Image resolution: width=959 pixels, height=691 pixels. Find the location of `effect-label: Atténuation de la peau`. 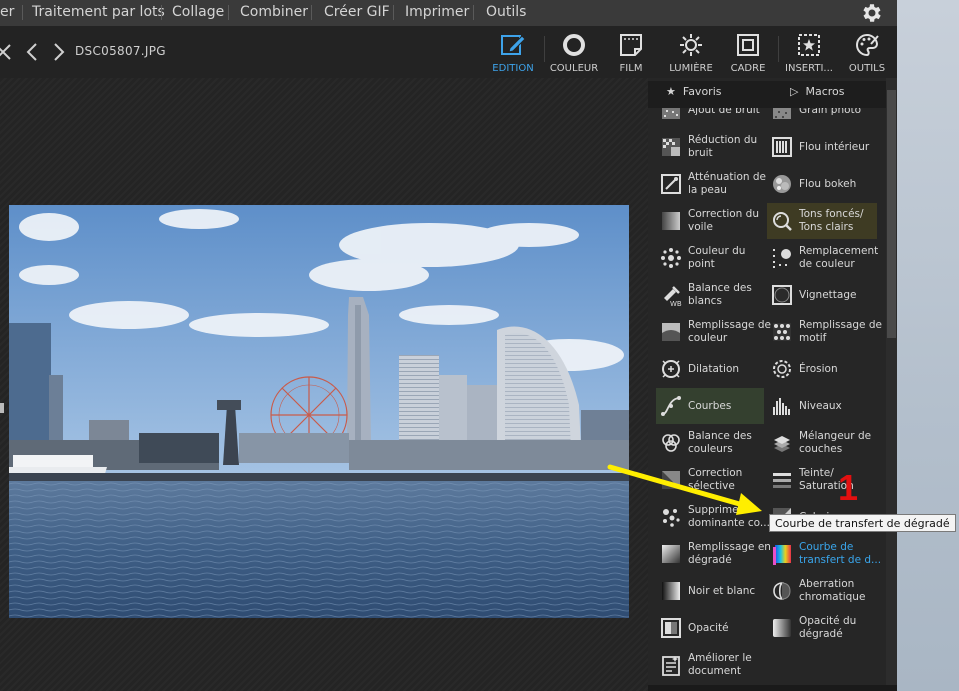

effect-label: Atténuation de la peau is located at coordinates (727, 183).